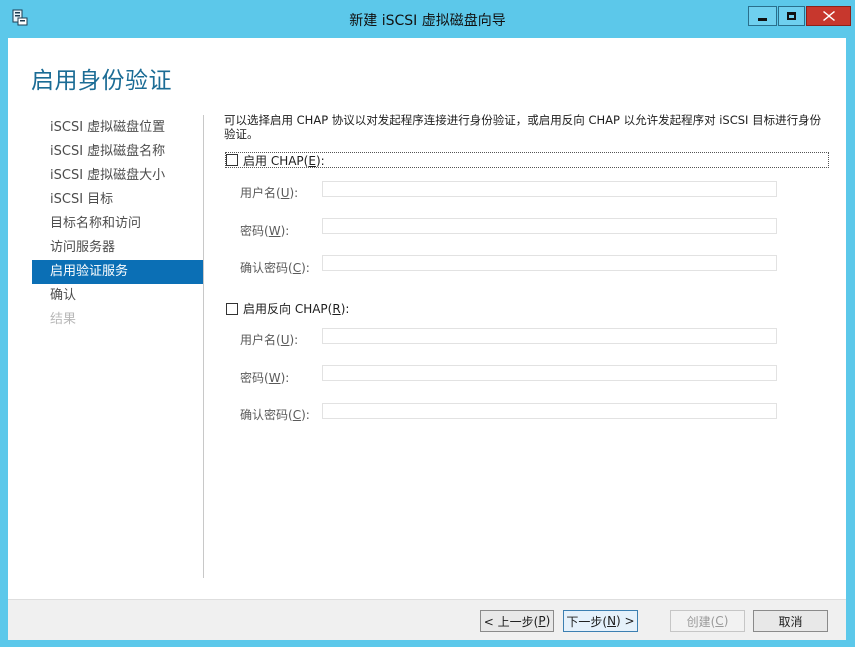 This screenshot has width=855, height=647. Describe the element at coordinates (117, 248) in the screenshot. I see `wizard-step-item: 访问服务器` at that location.